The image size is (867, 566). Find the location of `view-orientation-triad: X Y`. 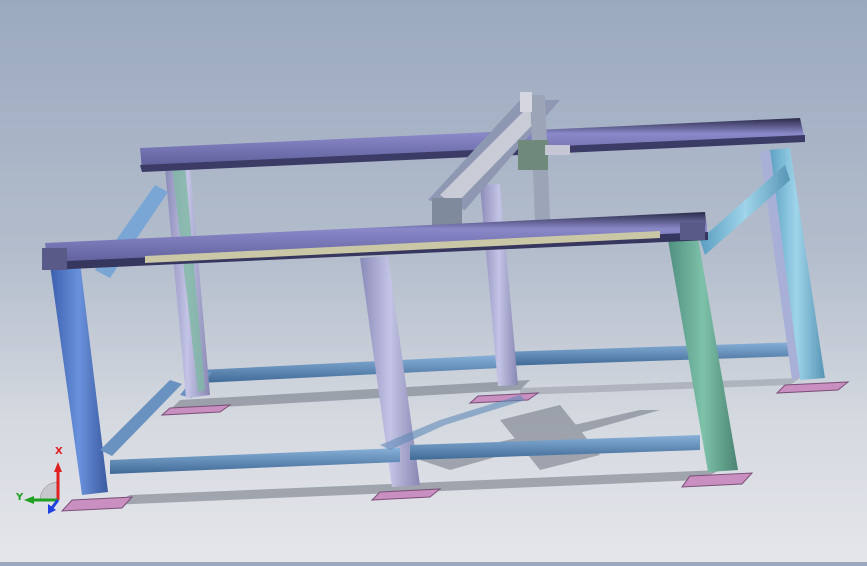

view-orientation-triad: X Y is located at coordinates (44, 480).